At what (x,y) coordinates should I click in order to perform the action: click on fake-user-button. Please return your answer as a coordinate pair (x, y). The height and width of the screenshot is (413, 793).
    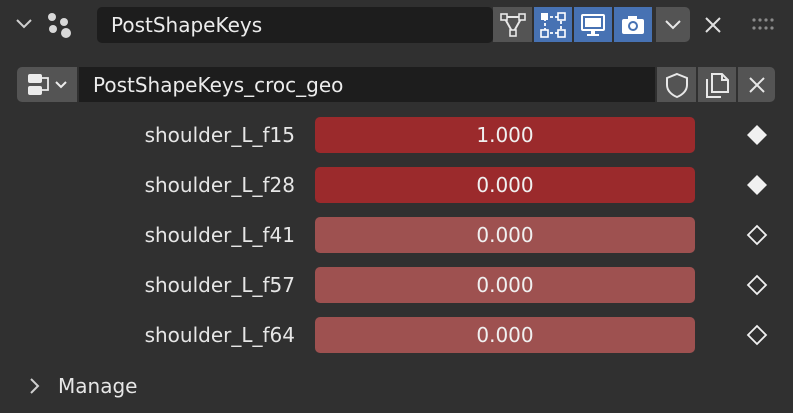
    Looking at the image, I should click on (676, 84).